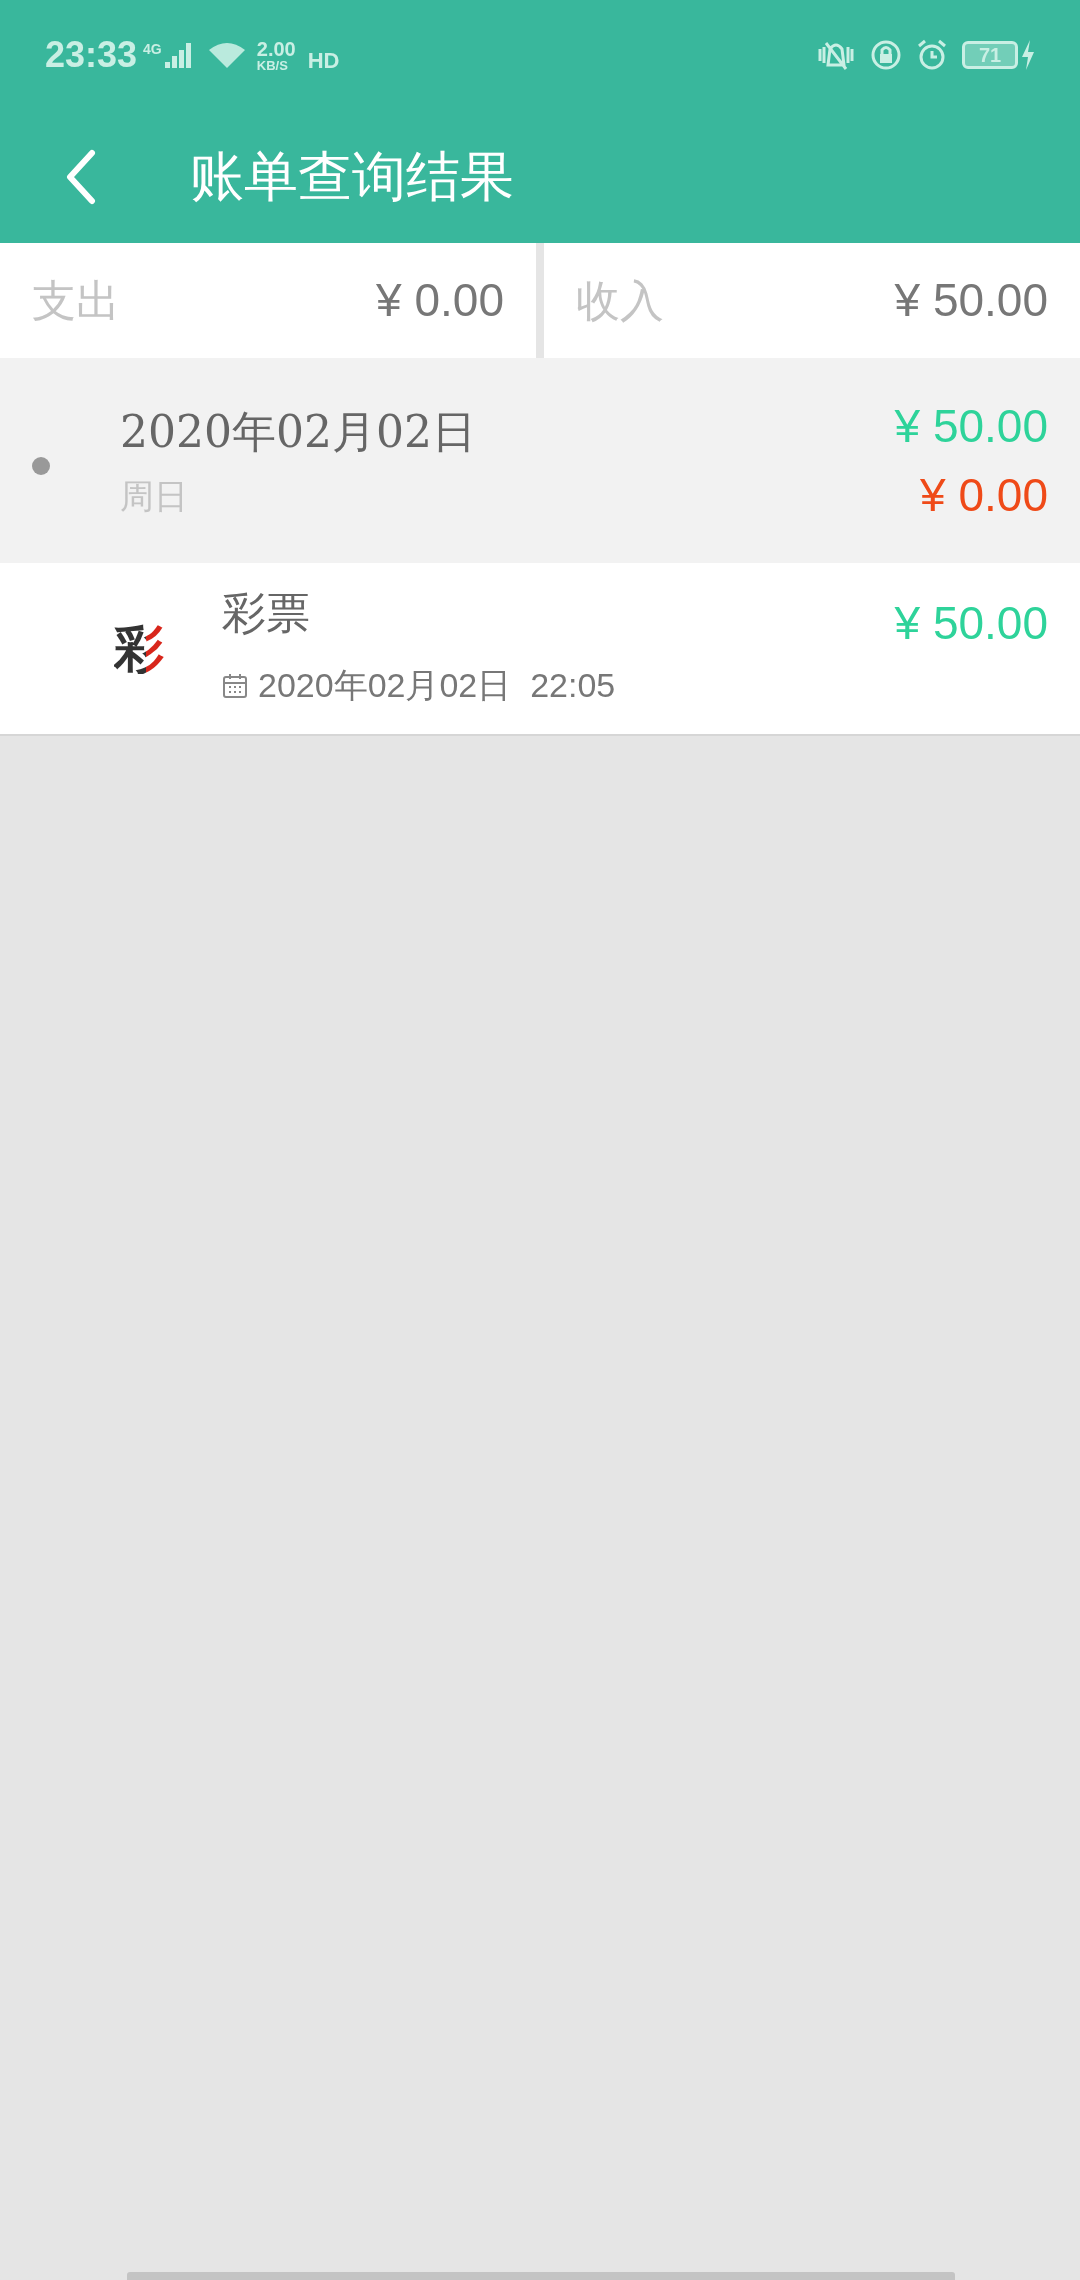 This screenshot has width=1080, height=2280. What do you see at coordinates (971, 300) in the screenshot?
I see `summary-amount: ¥ 50.00` at bounding box center [971, 300].